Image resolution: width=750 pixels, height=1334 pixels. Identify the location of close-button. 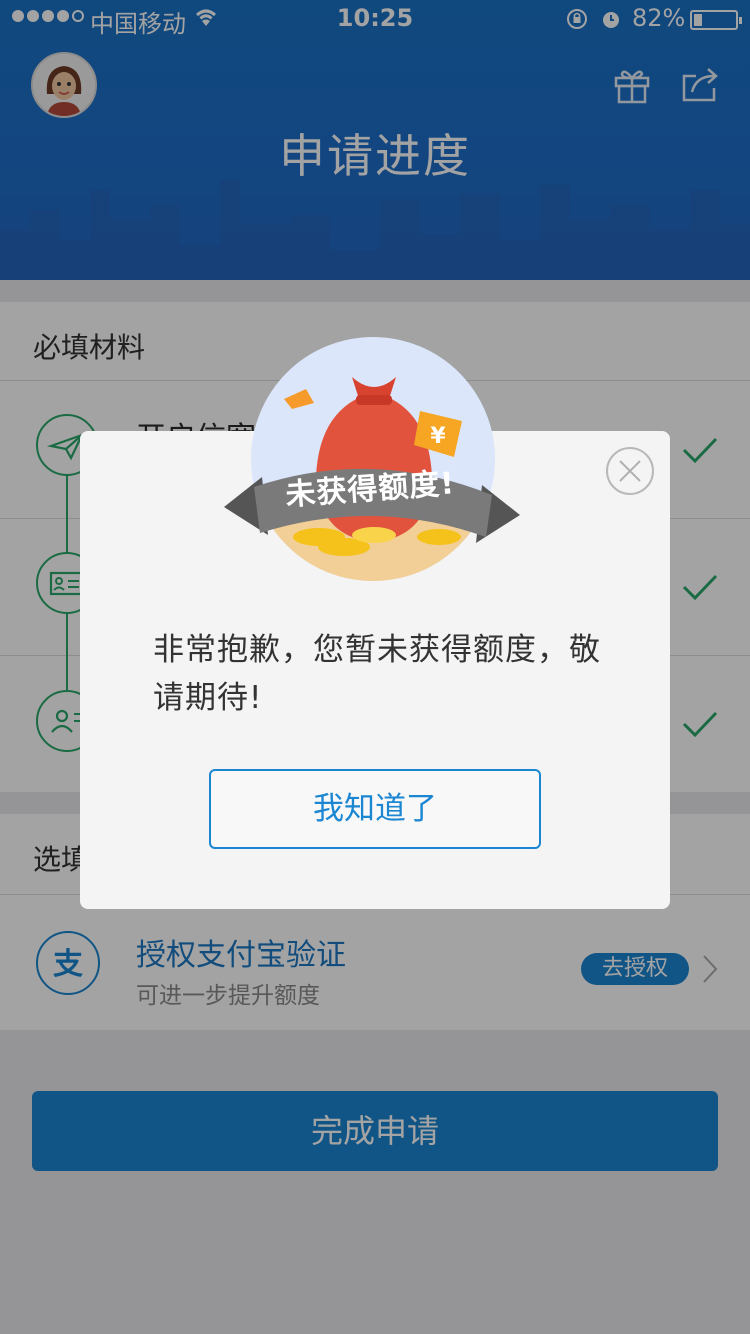
(630, 471).